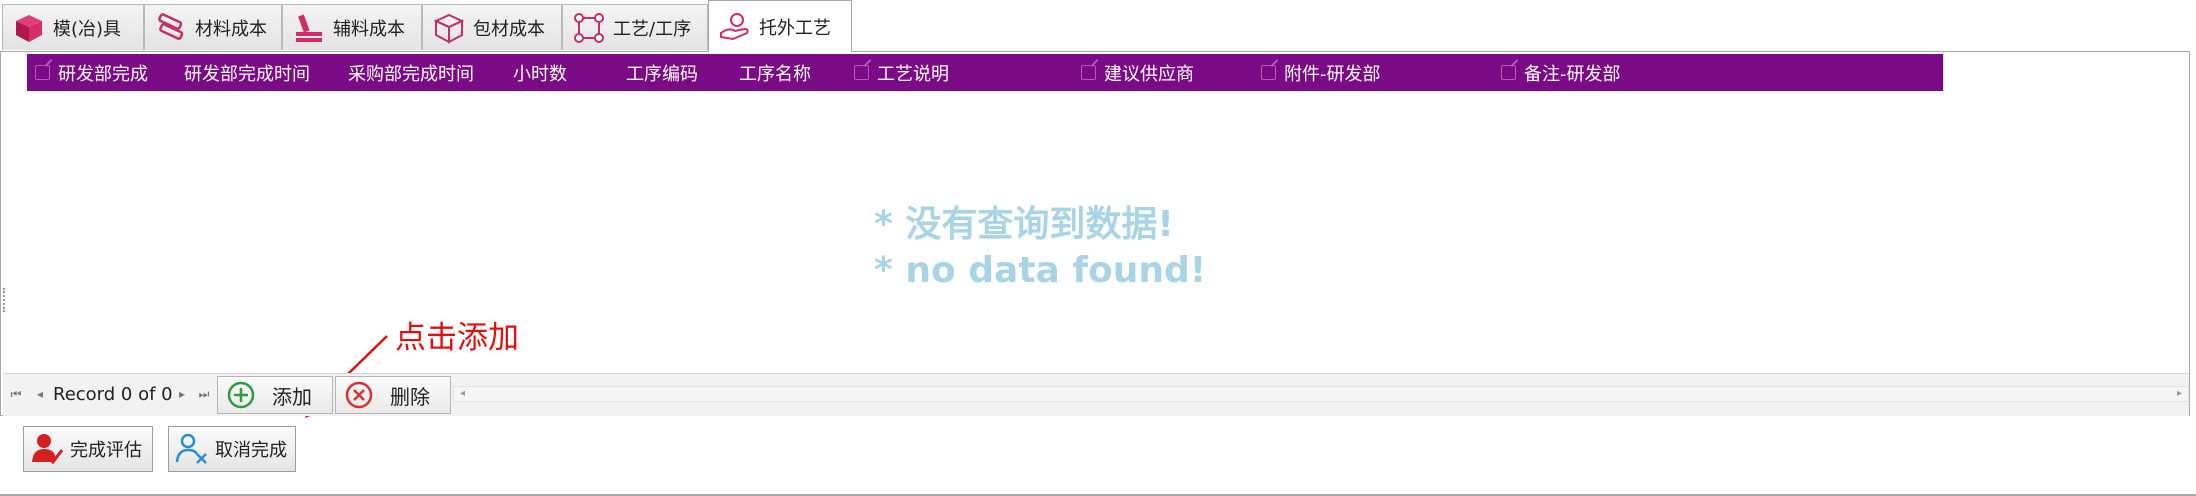 This screenshot has width=2196, height=496. I want to click on scroll-left-icon: ◂, so click(462, 394).